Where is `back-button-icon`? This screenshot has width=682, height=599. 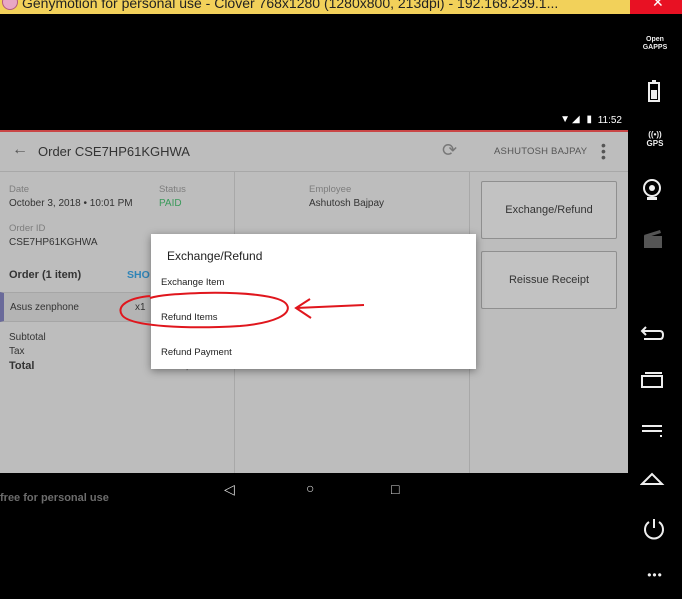 back-button-icon is located at coordinates (653, 333).